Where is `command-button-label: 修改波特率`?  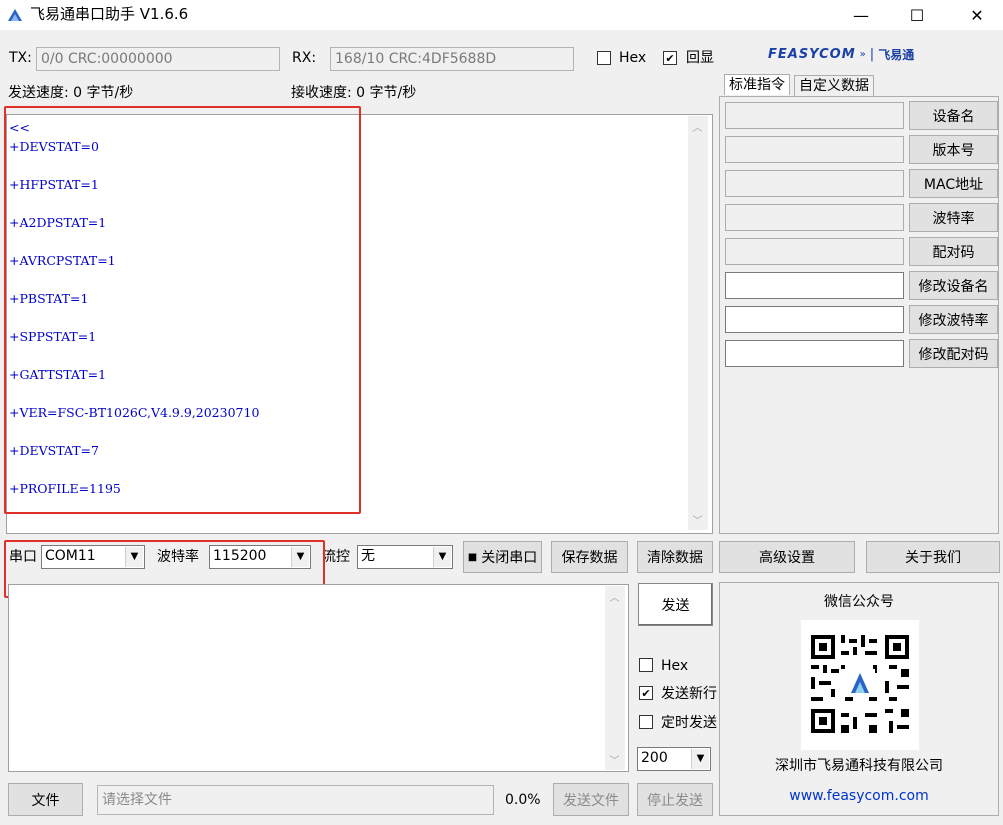
command-button-label: 修改波特率 is located at coordinates (953, 320).